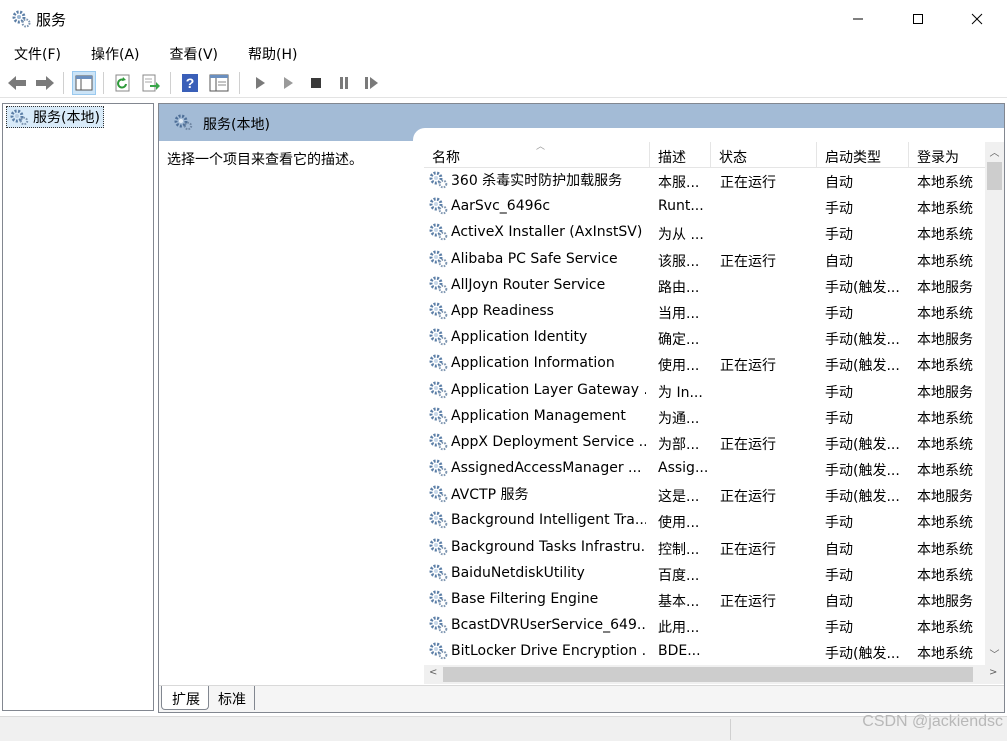  I want to click on horizontal-scrollbar: < >, so click(714, 674).